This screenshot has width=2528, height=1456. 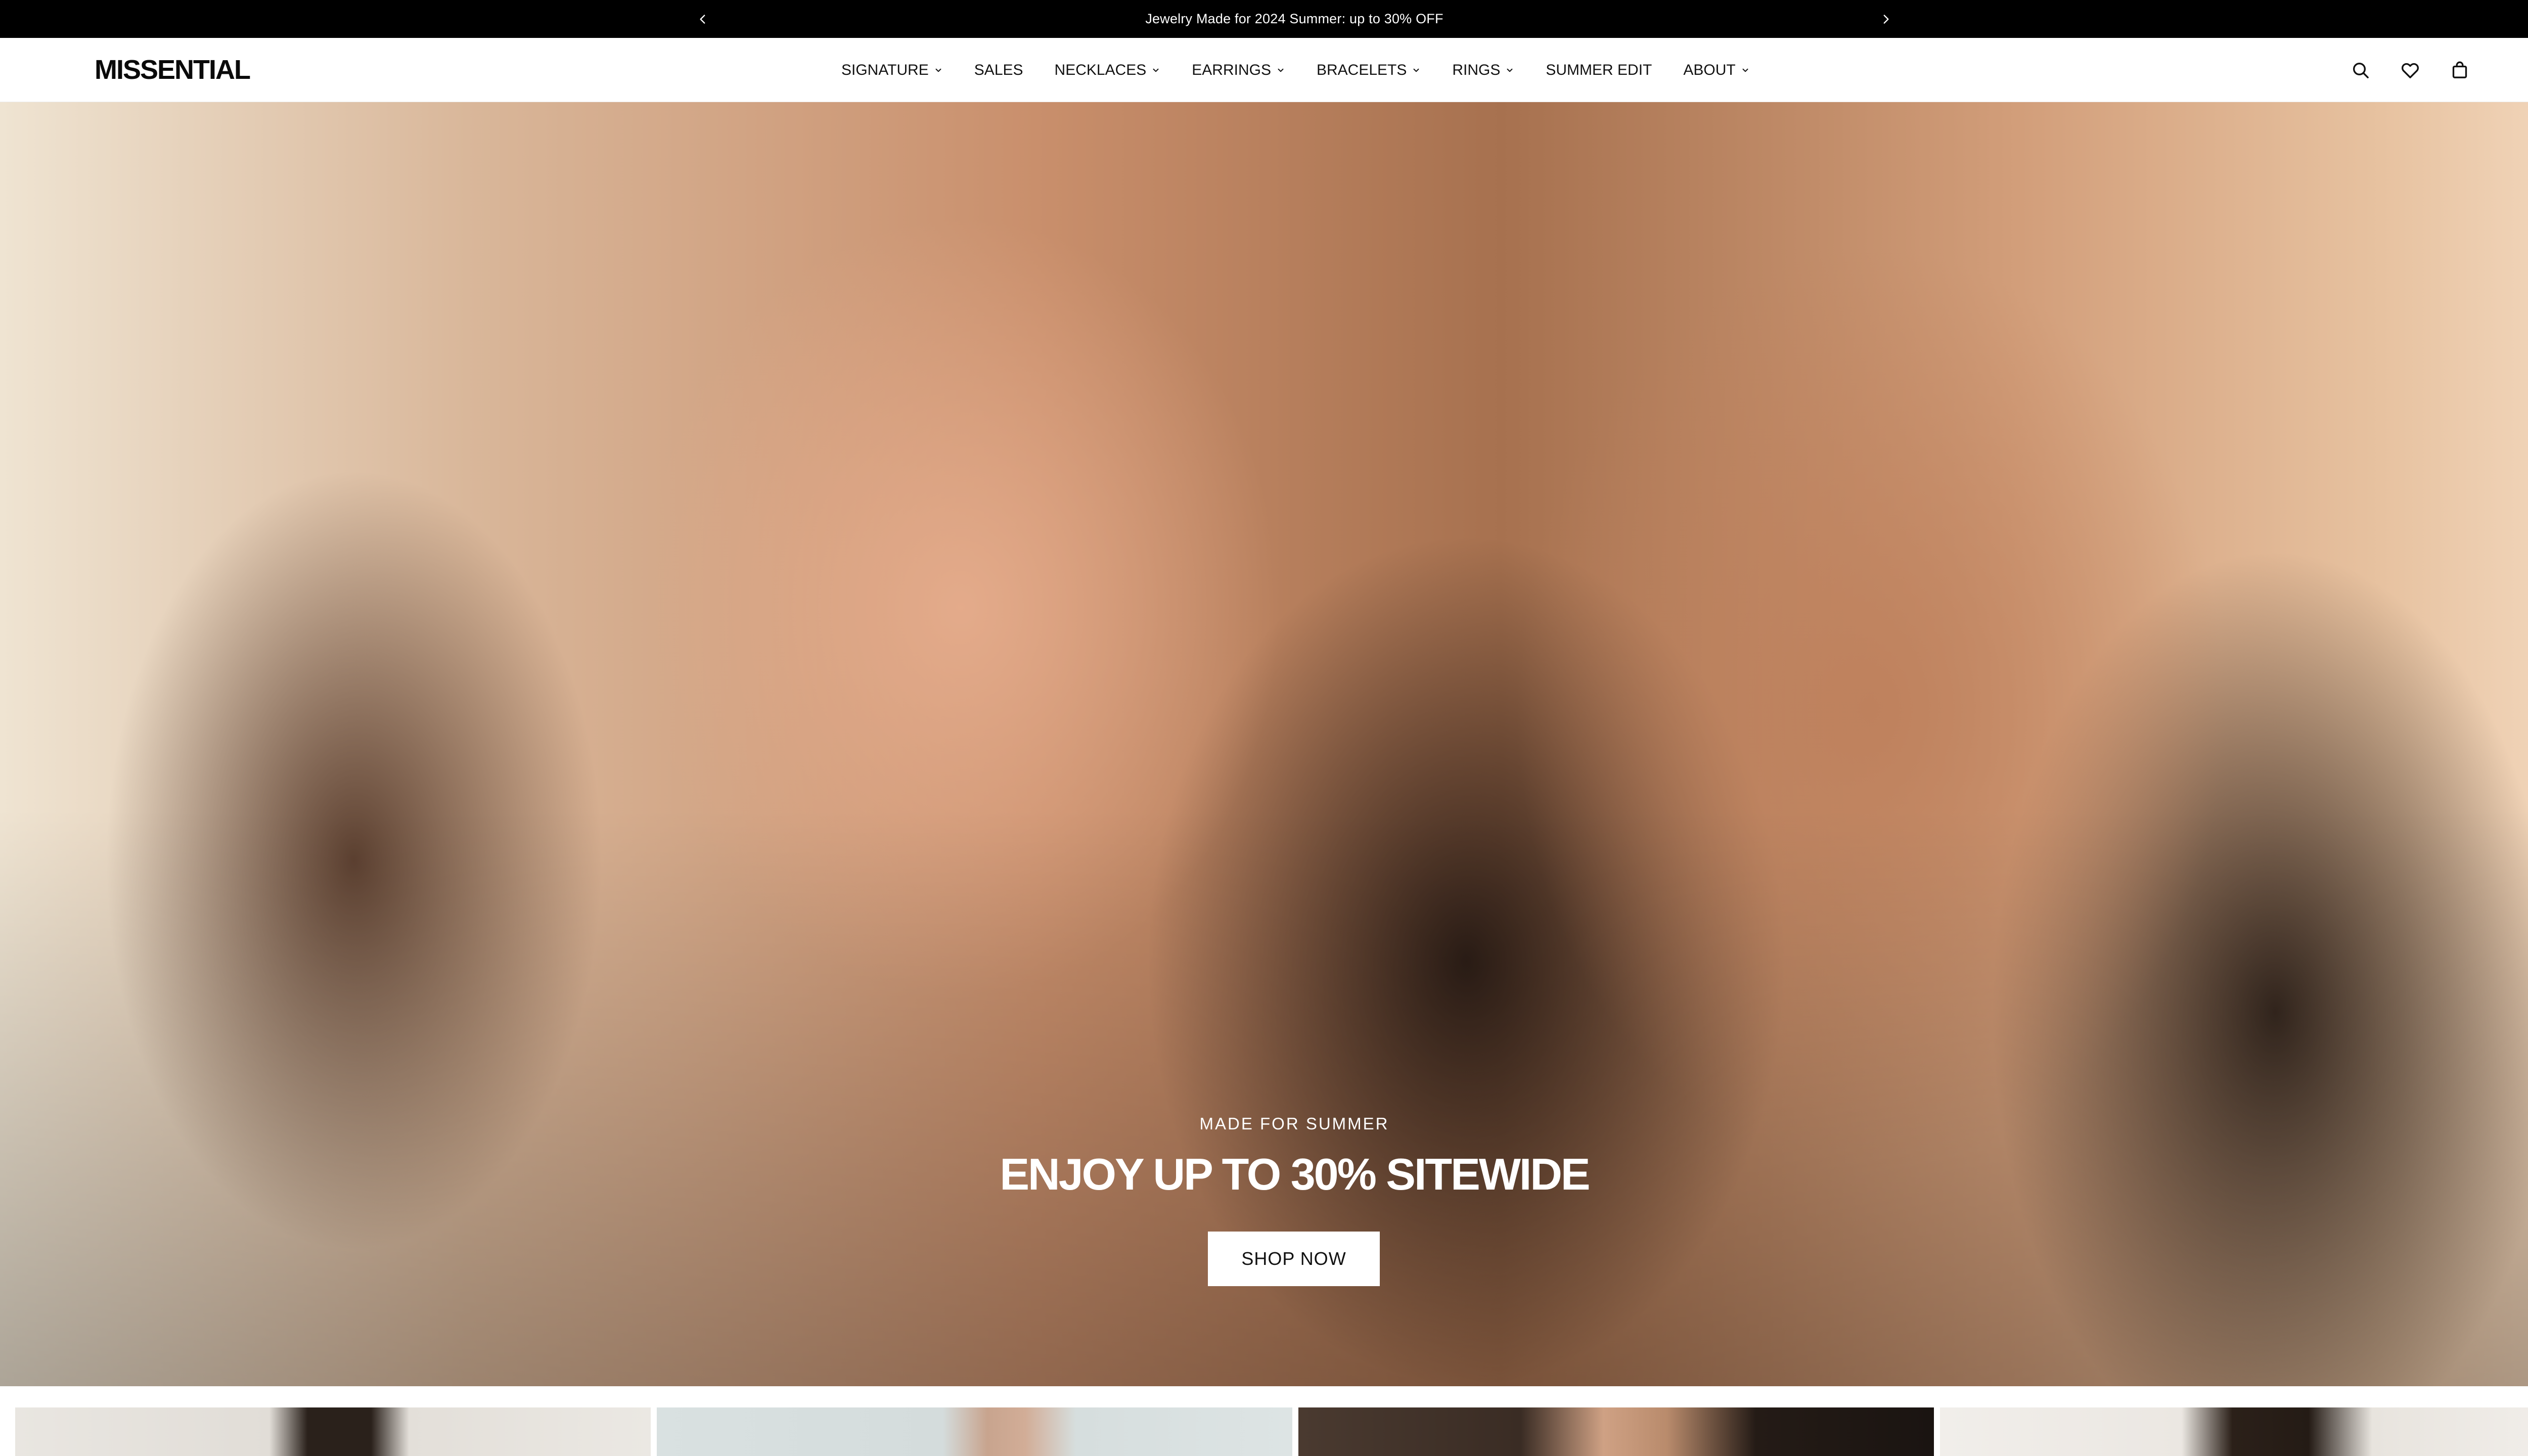 I want to click on nav-label: SIGNATURE, so click(x=885, y=69).